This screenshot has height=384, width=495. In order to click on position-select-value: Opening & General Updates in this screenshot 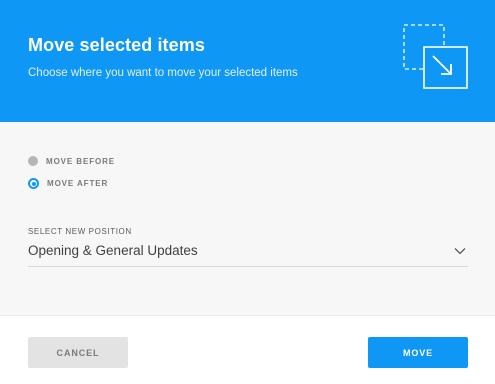, I will do `click(113, 250)`.